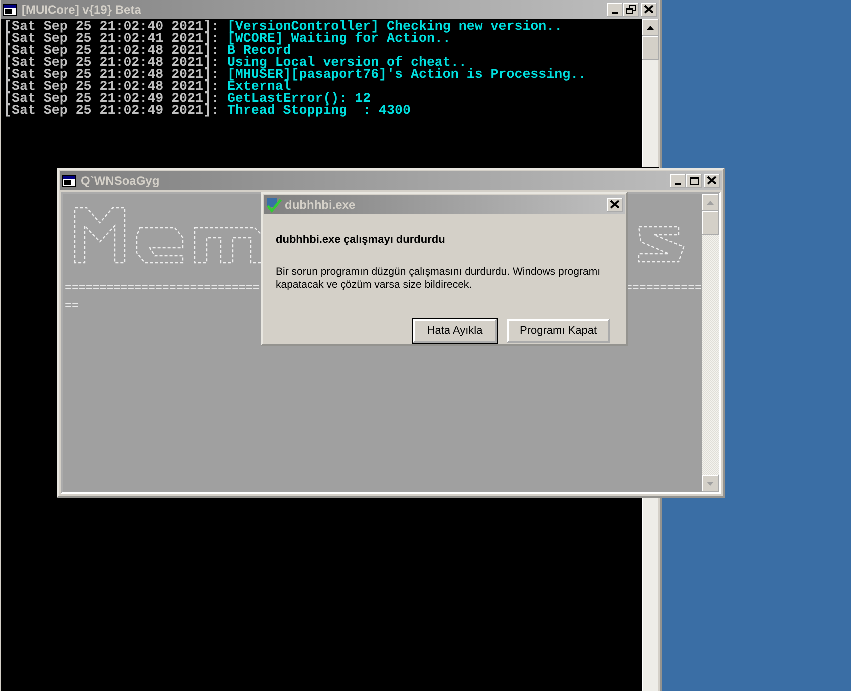  I want to click on dialog-title: dubhhbi.exe, so click(321, 205).